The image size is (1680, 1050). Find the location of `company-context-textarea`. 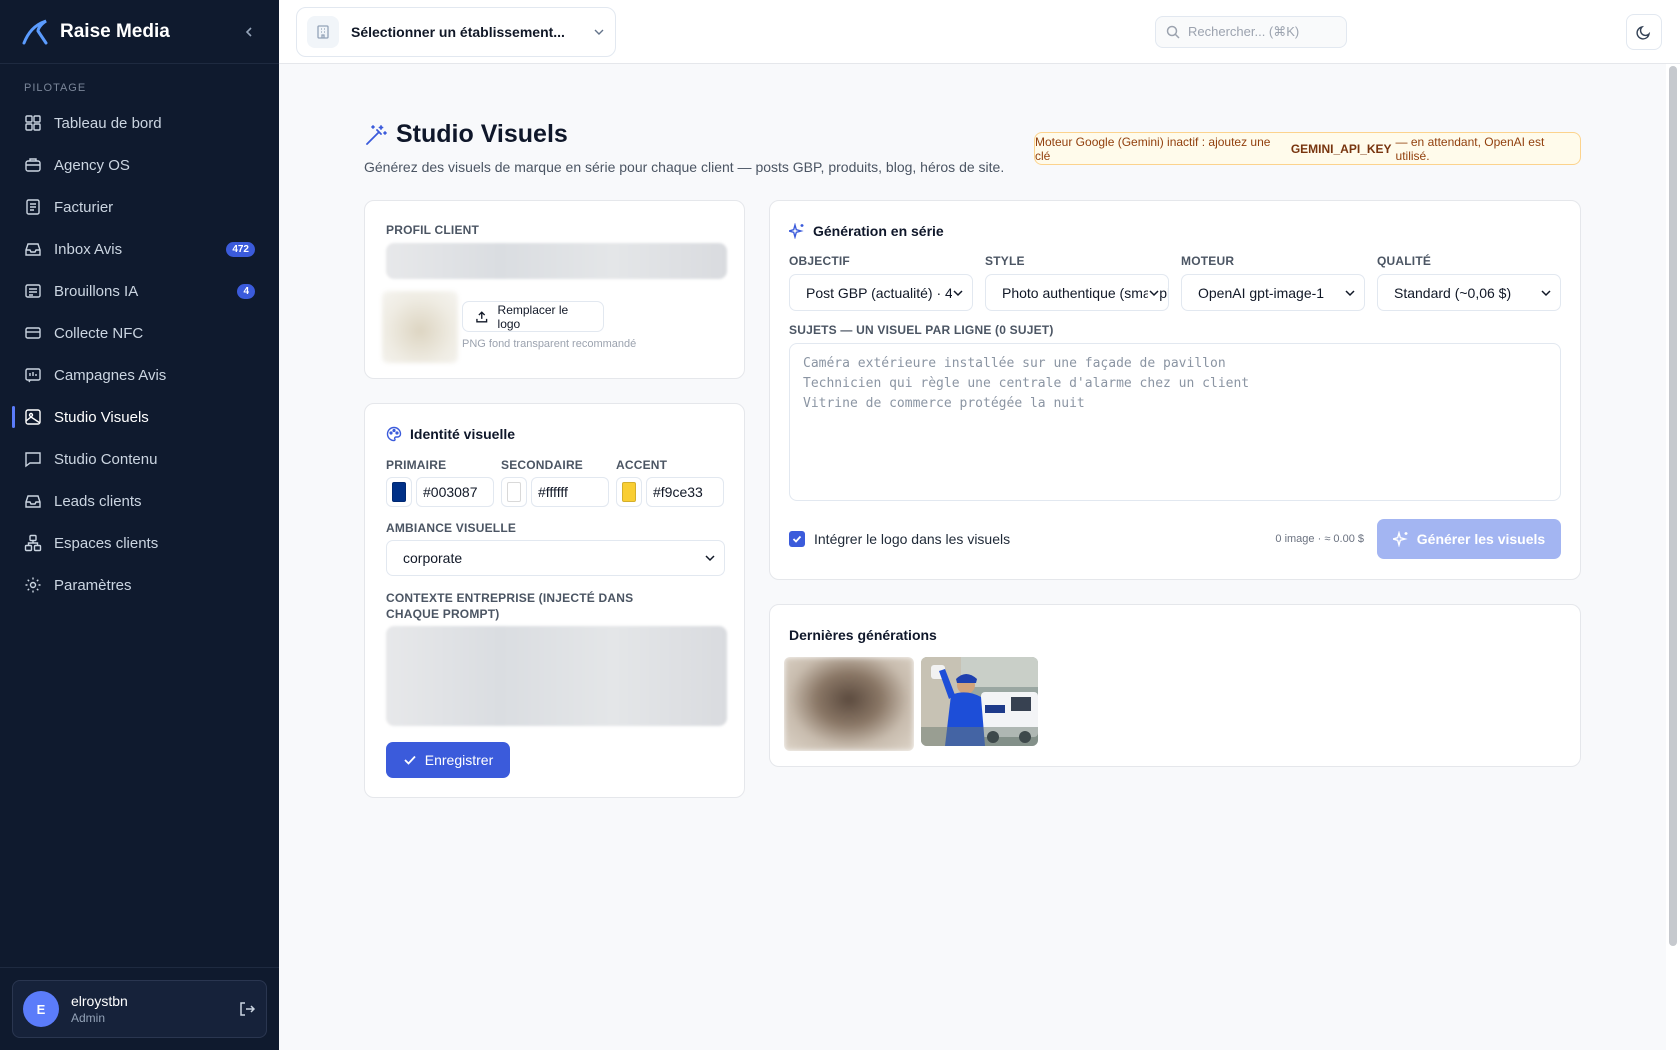

company-context-textarea is located at coordinates (556, 676).